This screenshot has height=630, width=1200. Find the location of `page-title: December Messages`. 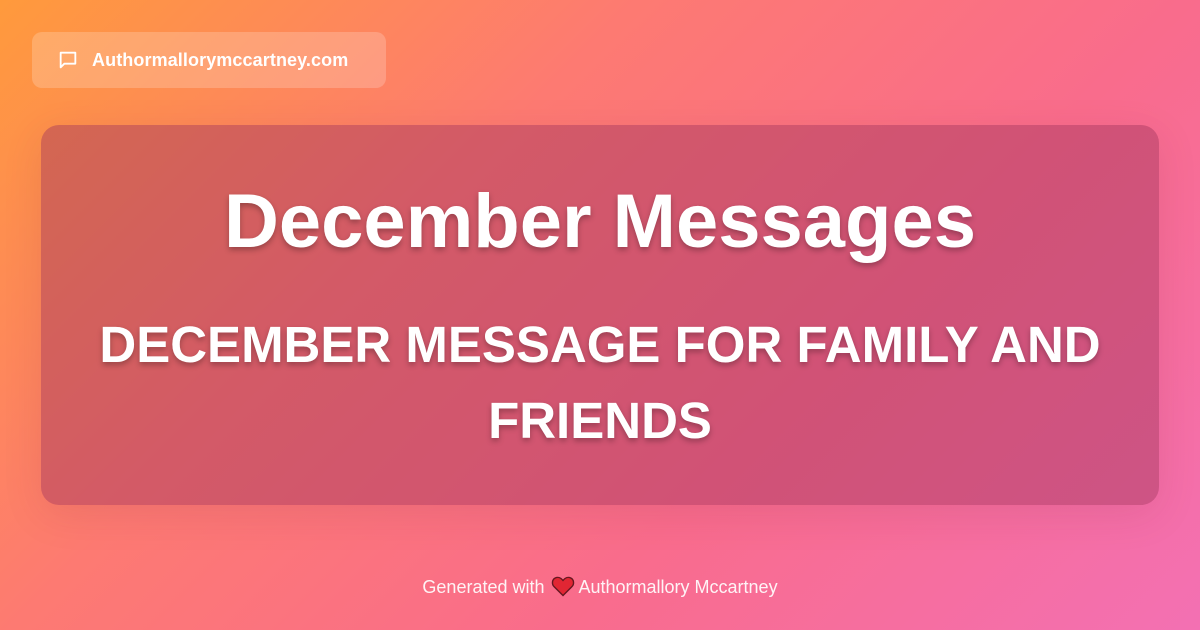

page-title: December Messages is located at coordinates (600, 221).